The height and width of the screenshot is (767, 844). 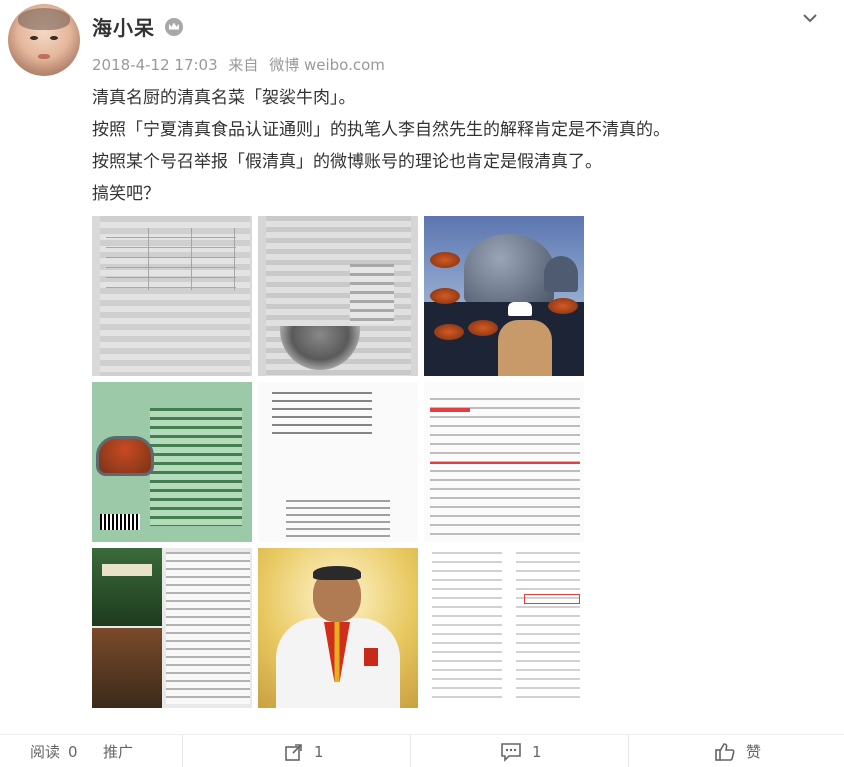 What do you see at coordinates (120, 522) in the screenshot?
I see `barcode` at bounding box center [120, 522].